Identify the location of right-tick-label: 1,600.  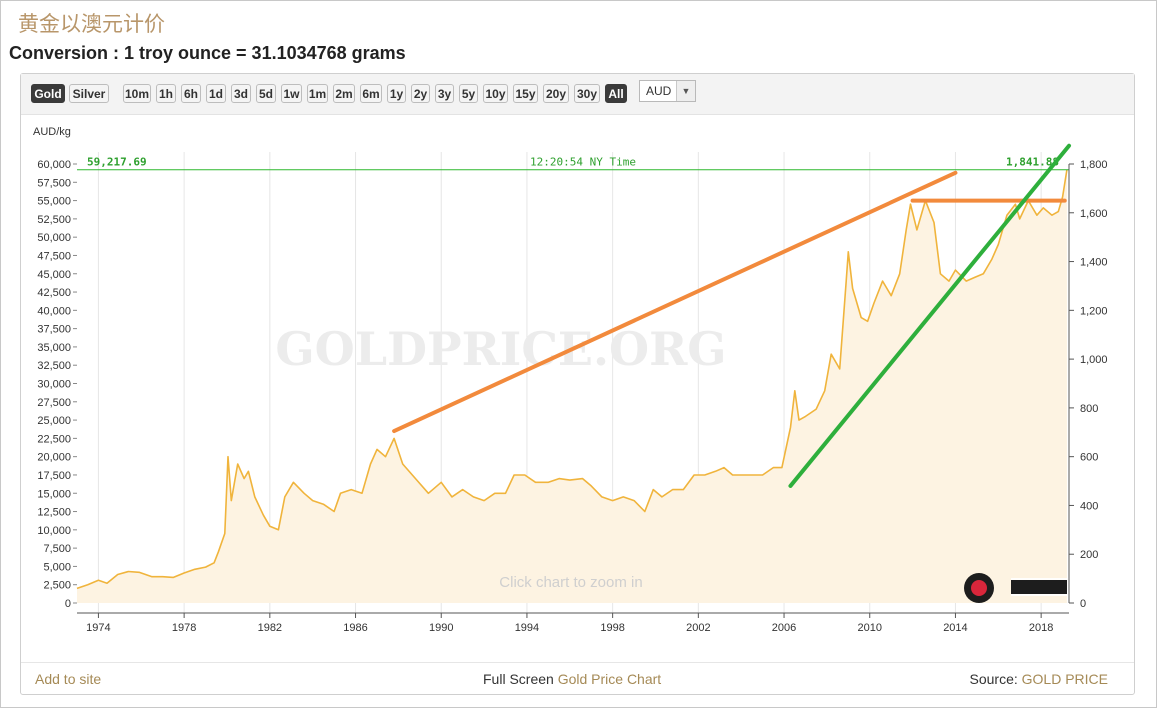
(1094, 214).